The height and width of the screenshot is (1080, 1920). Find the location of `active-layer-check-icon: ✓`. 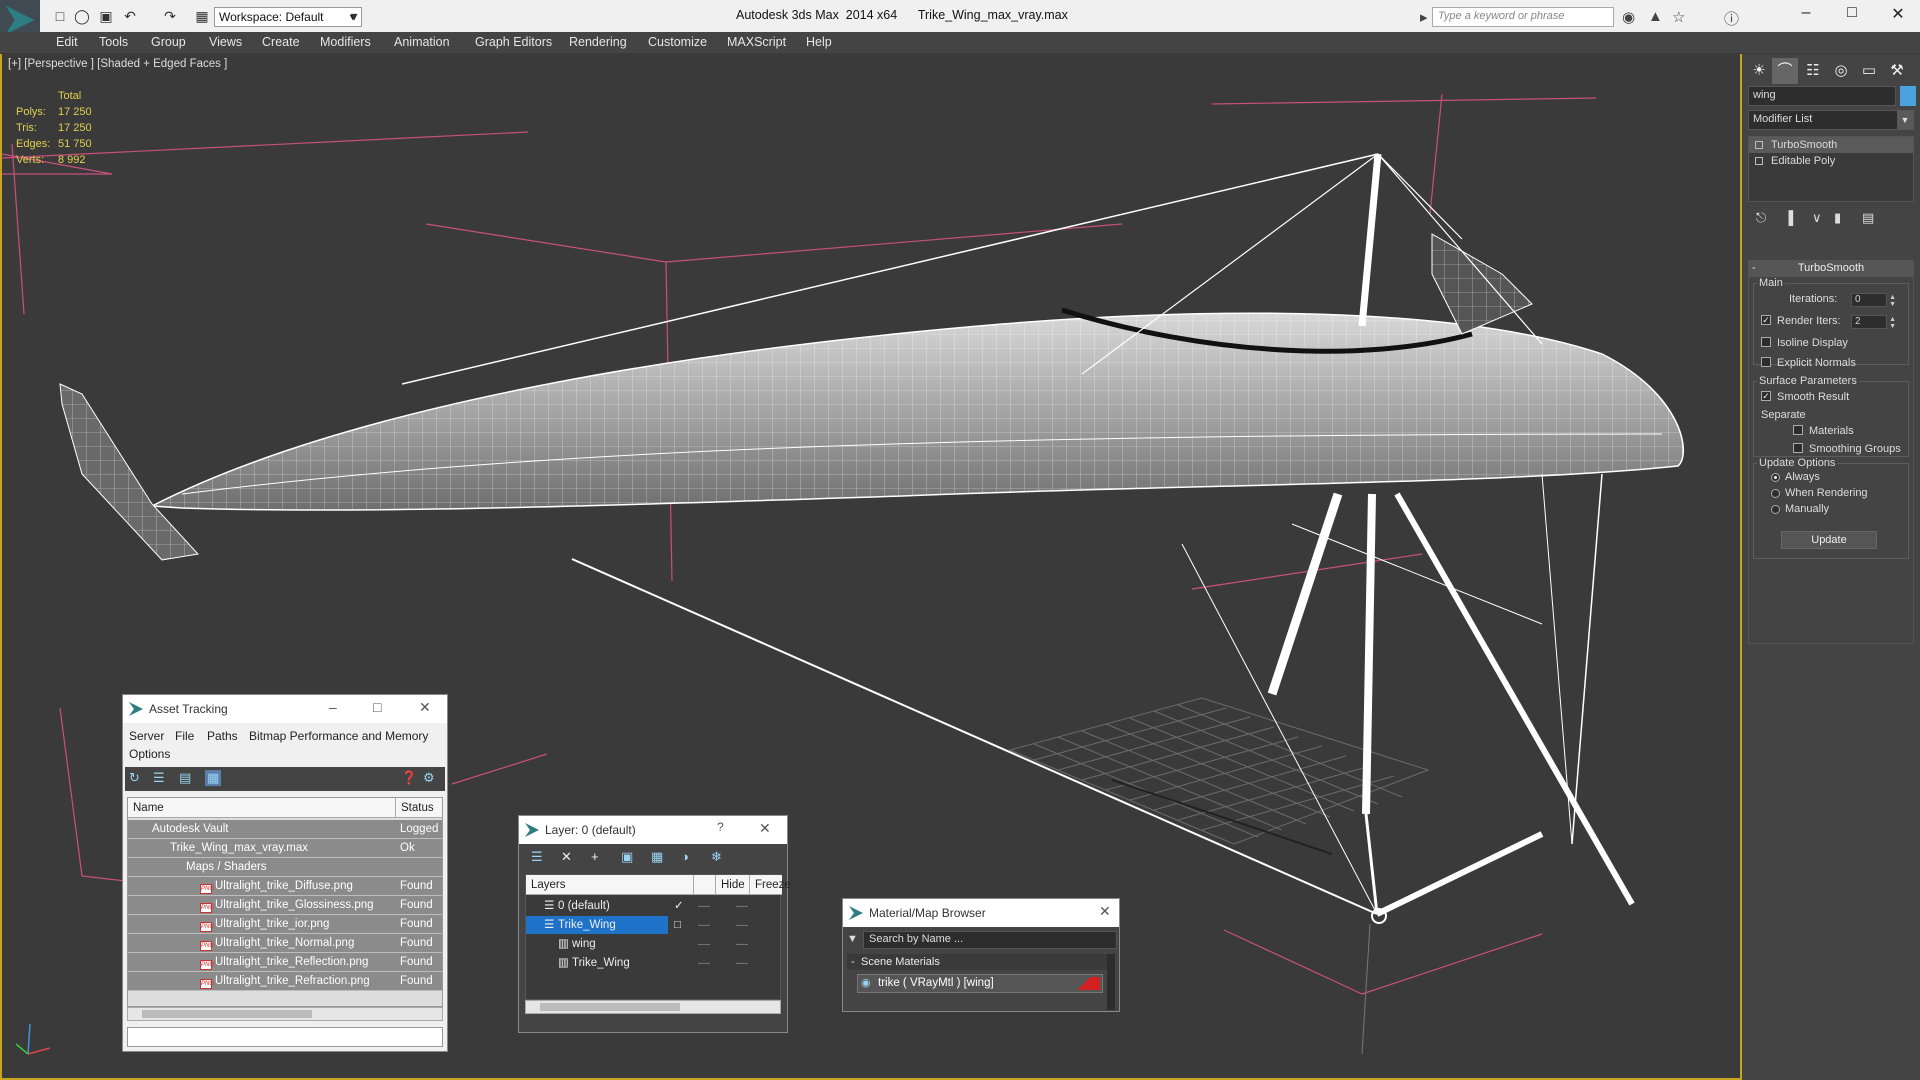

active-layer-check-icon: ✓ is located at coordinates (679, 906).